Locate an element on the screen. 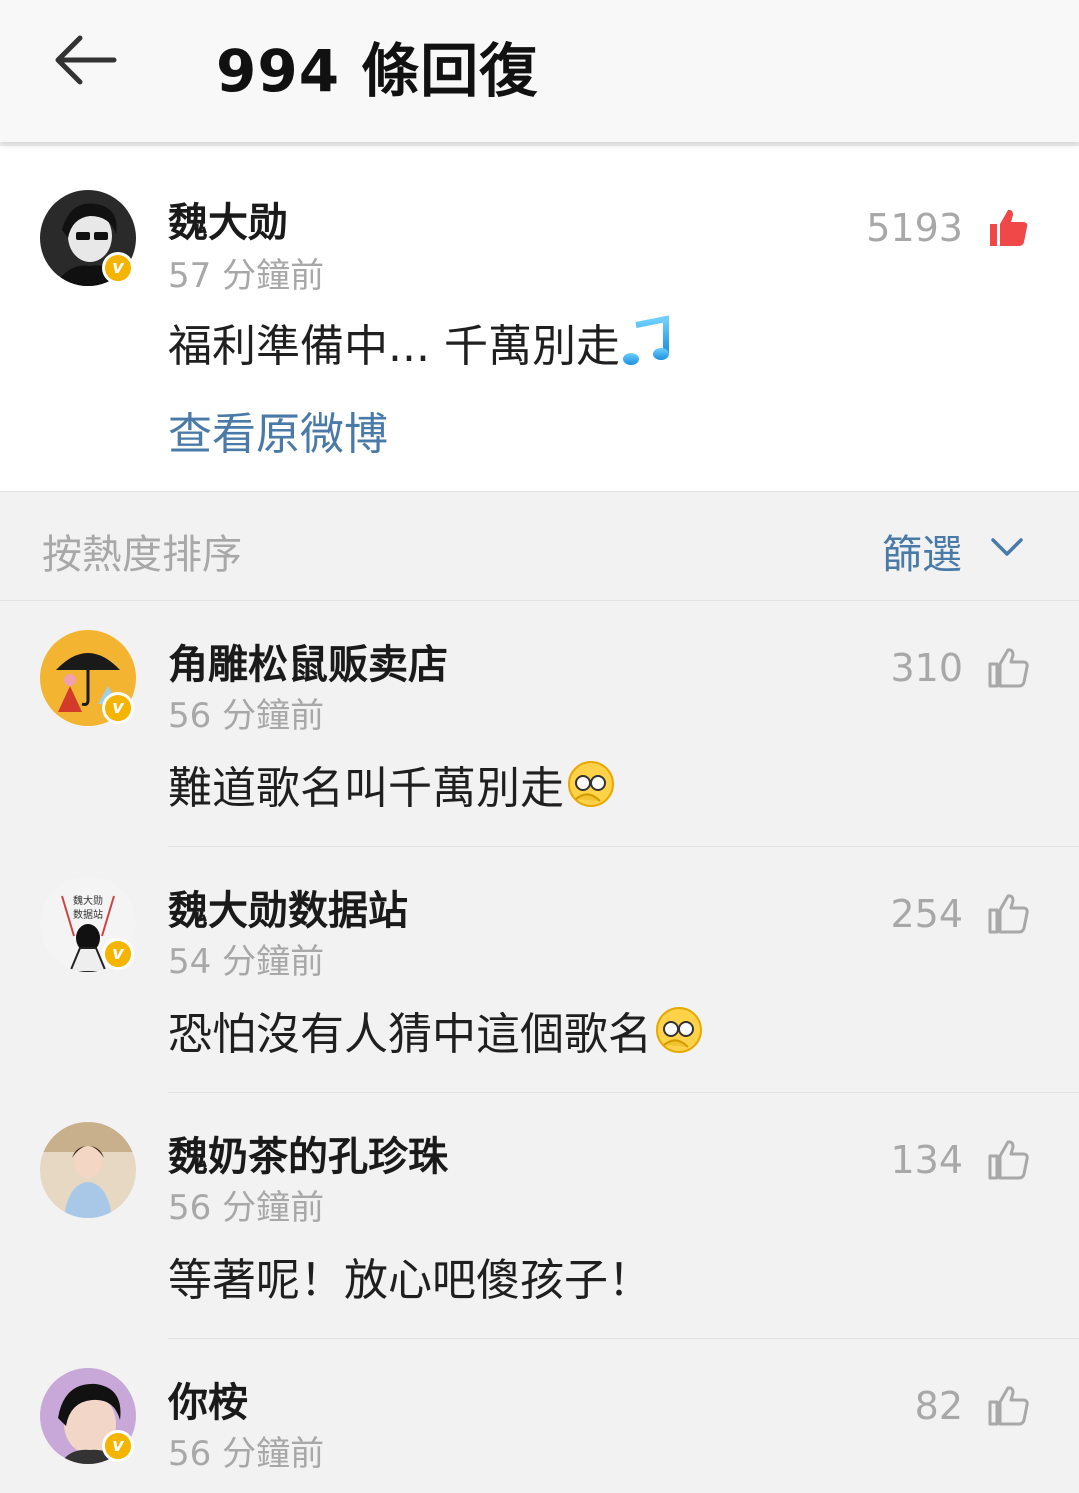 This screenshot has width=1079, height=1493. music-note-icon is located at coordinates (645, 340).